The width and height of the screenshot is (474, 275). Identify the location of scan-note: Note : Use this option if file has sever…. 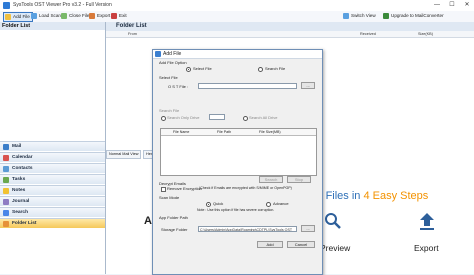
(236, 210).